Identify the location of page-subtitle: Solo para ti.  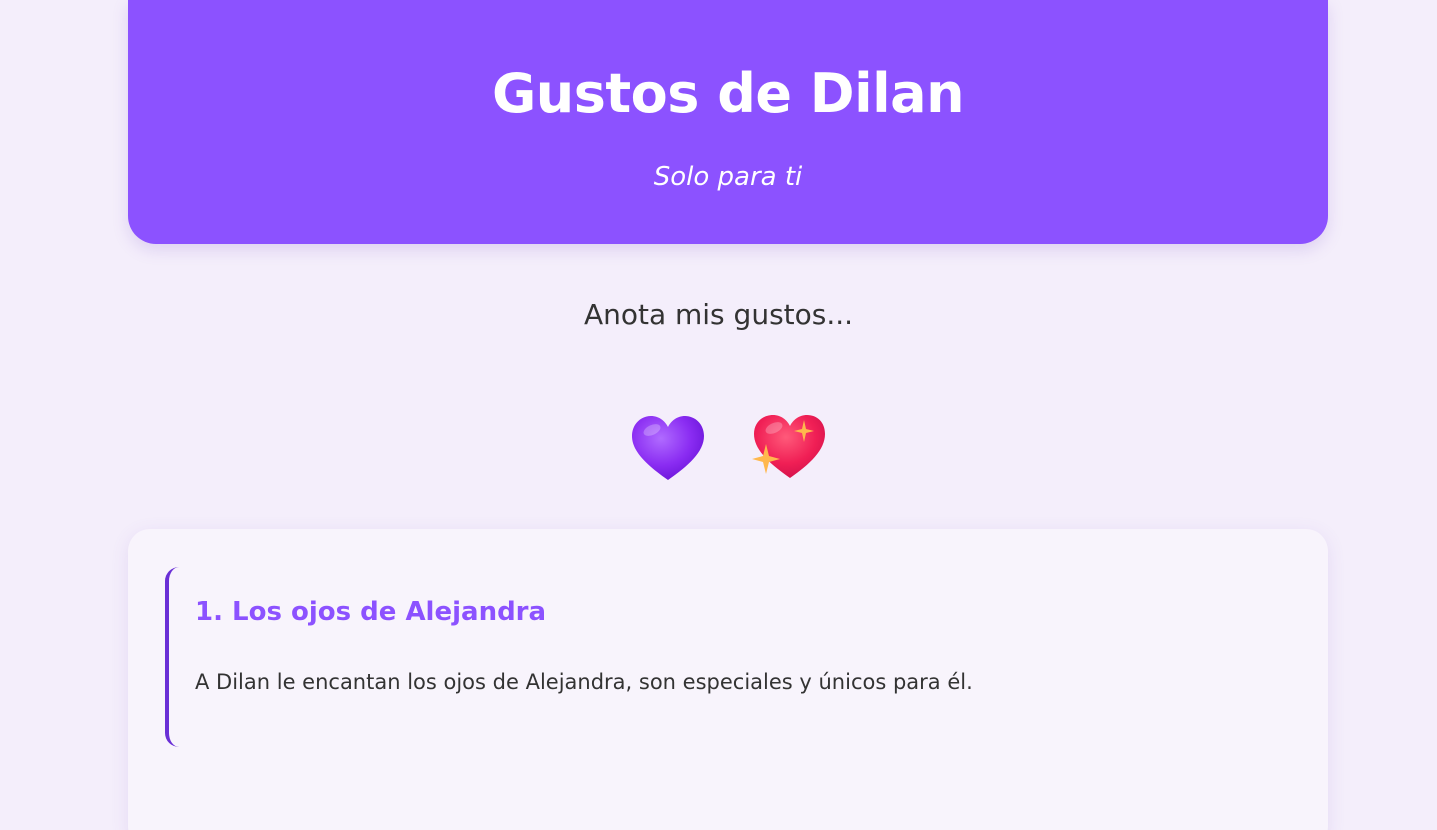
(728, 177).